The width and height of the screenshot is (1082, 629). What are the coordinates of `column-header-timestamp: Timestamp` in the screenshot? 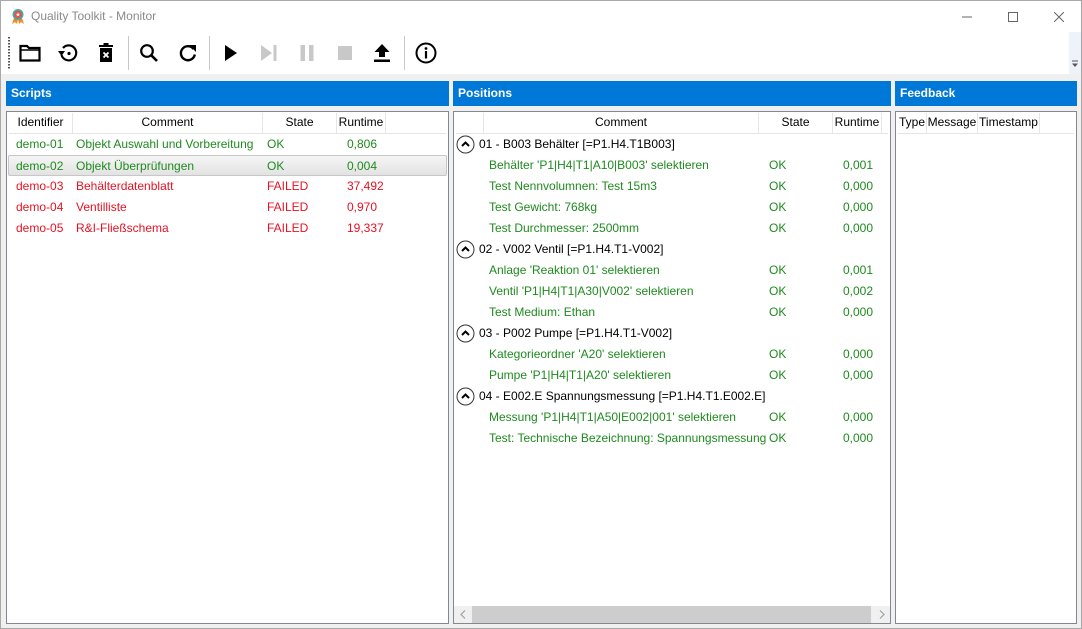 It's located at (1009, 123).